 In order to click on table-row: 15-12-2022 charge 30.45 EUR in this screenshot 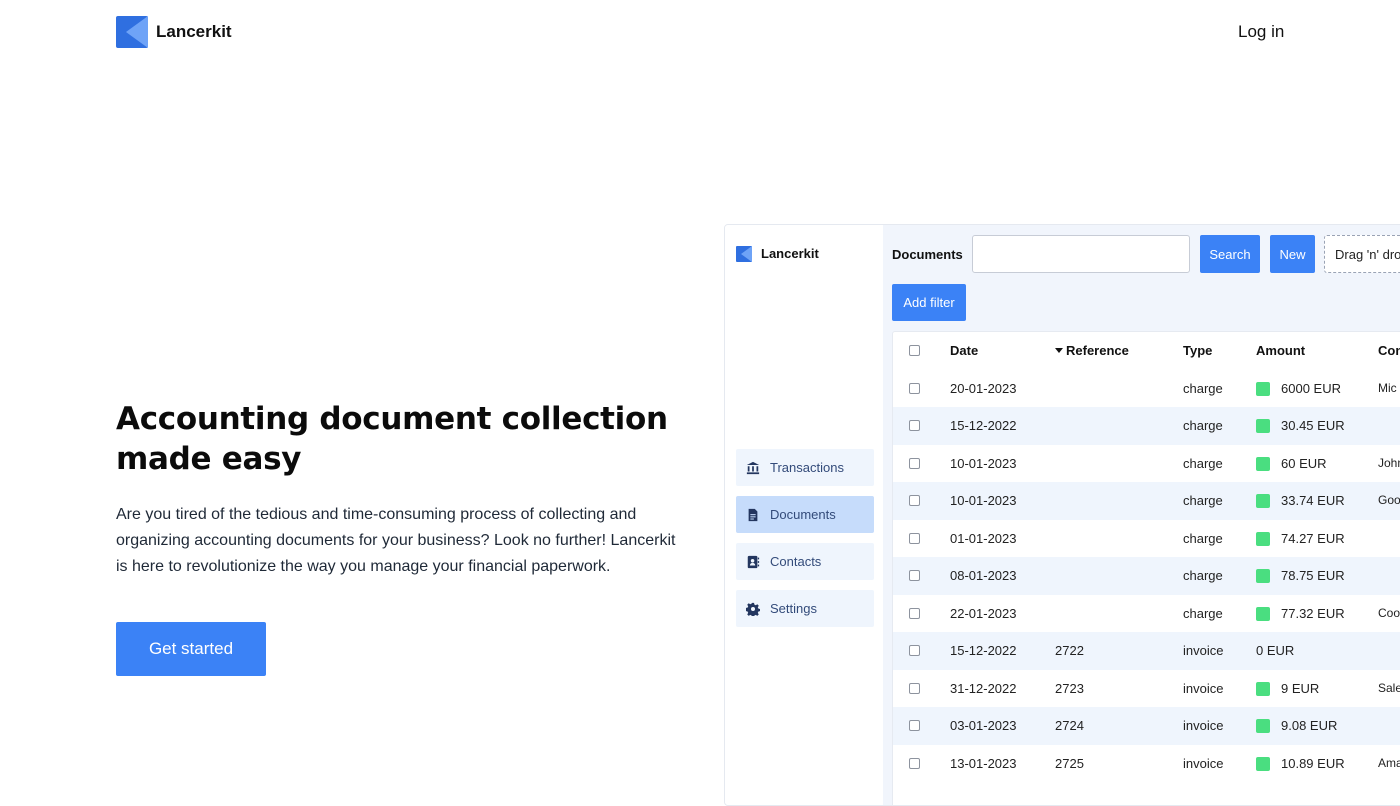, I will do `click(1146, 426)`.